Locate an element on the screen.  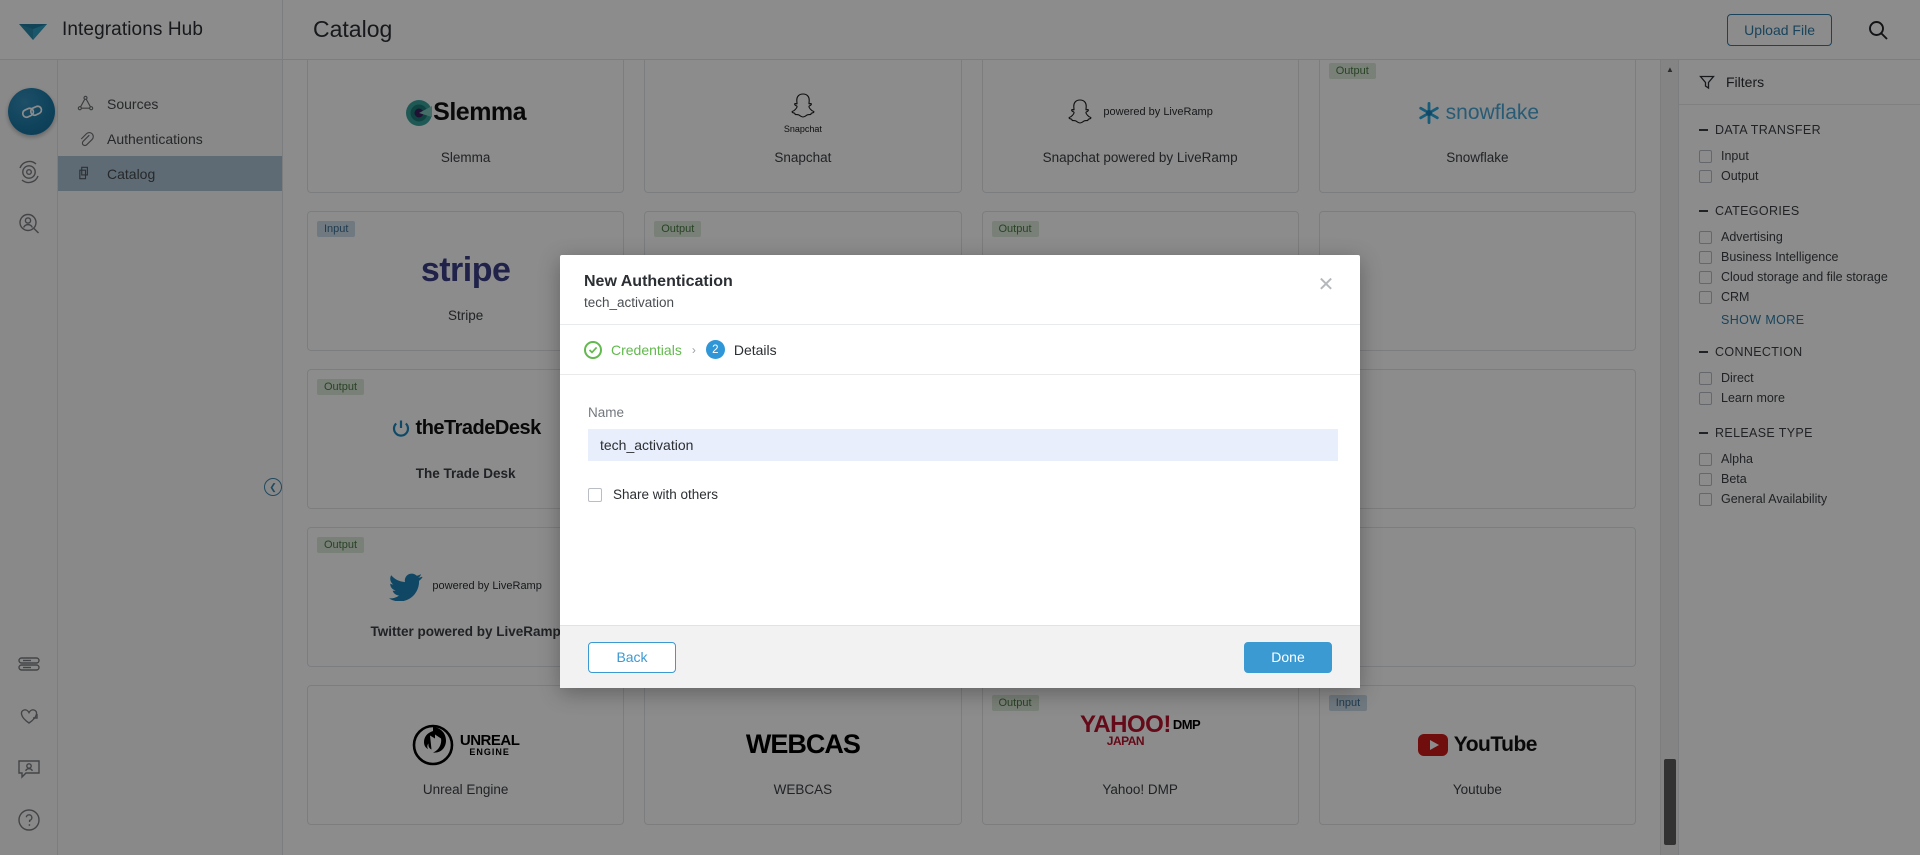
show-more-button: SHOW MORE is located at coordinates (1810, 320).